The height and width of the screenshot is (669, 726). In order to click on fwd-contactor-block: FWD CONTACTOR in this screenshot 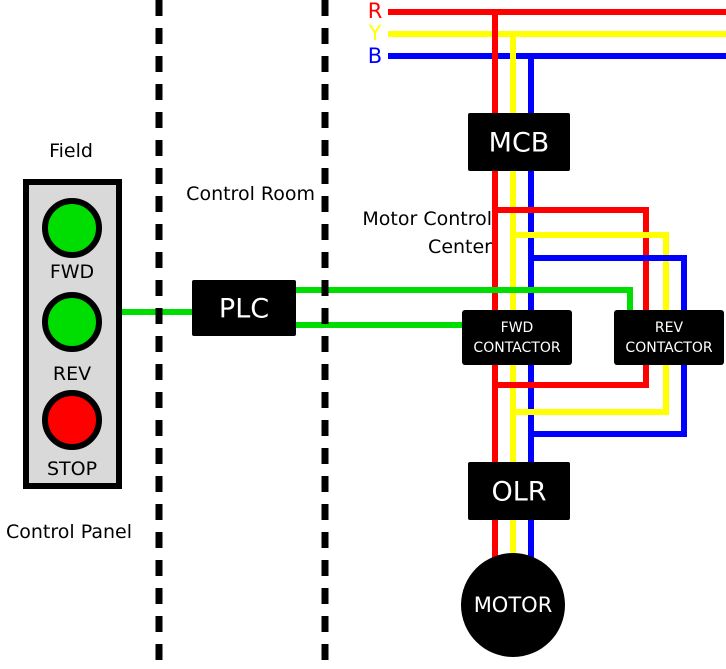, I will do `click(517, 337)`.